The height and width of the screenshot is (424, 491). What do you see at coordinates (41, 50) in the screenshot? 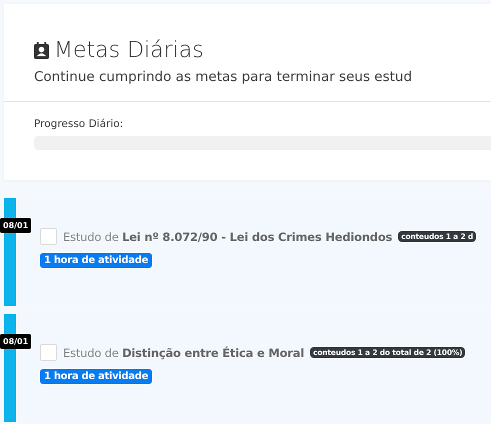
I see `contact-book-icon` at bounding box center [41, 50].